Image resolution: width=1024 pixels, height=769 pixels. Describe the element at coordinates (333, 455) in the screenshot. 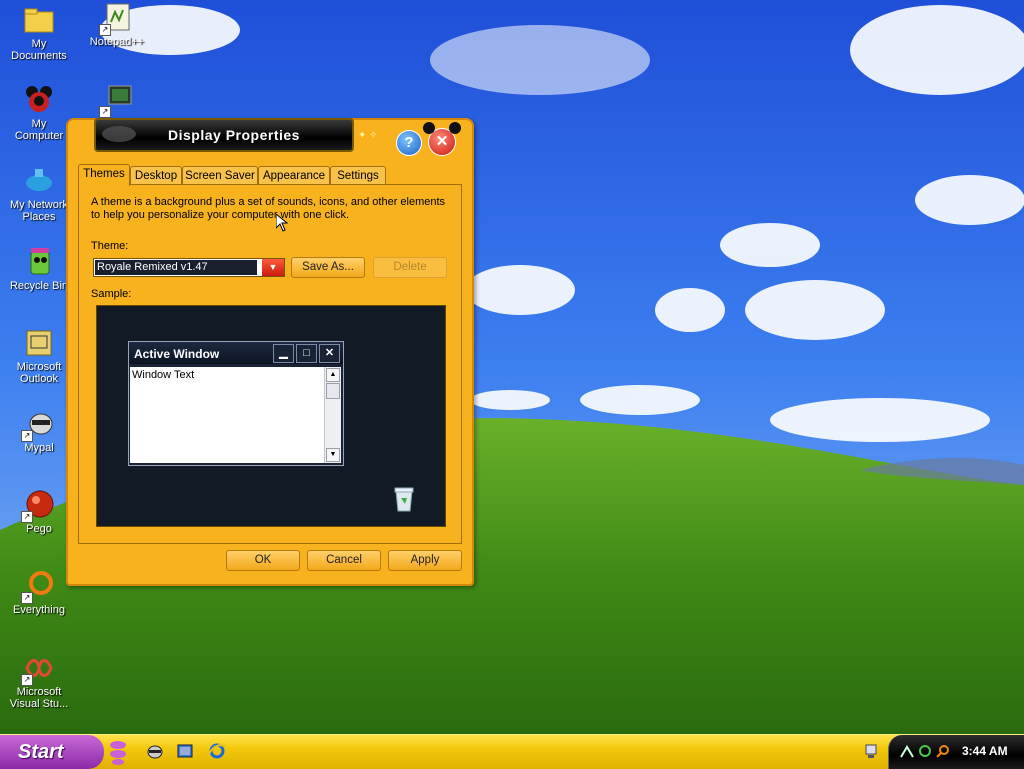

I see `scroll-down-icon: ▼` at that location.